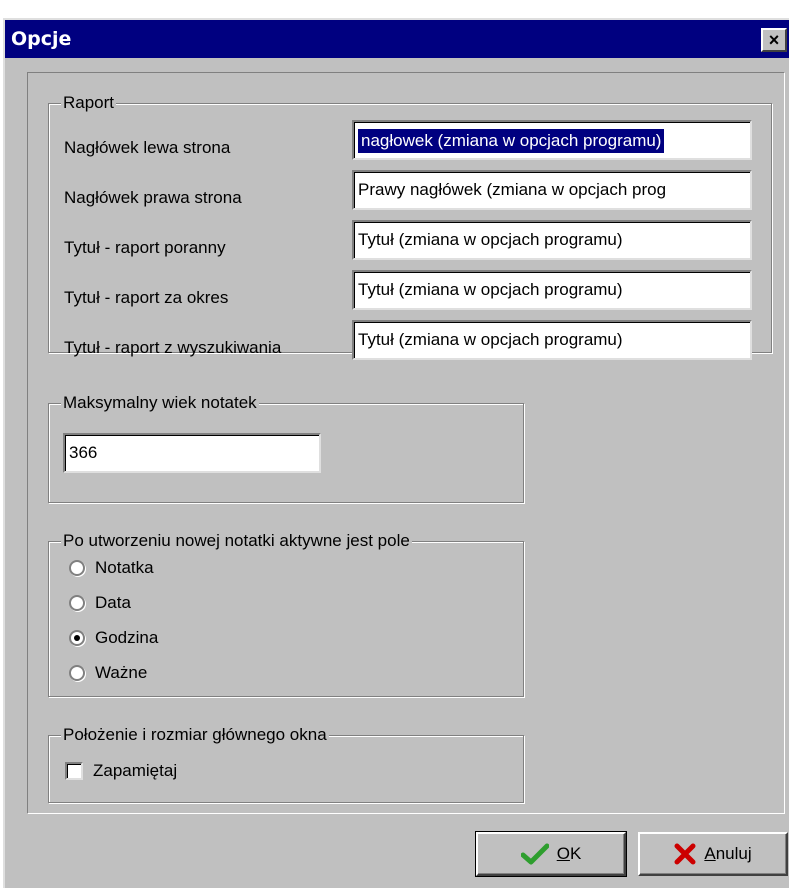 The image size is (789, 888). Describe the element at coordinates (552, 340) in the screenshot. I see `title-search-input` at that location.